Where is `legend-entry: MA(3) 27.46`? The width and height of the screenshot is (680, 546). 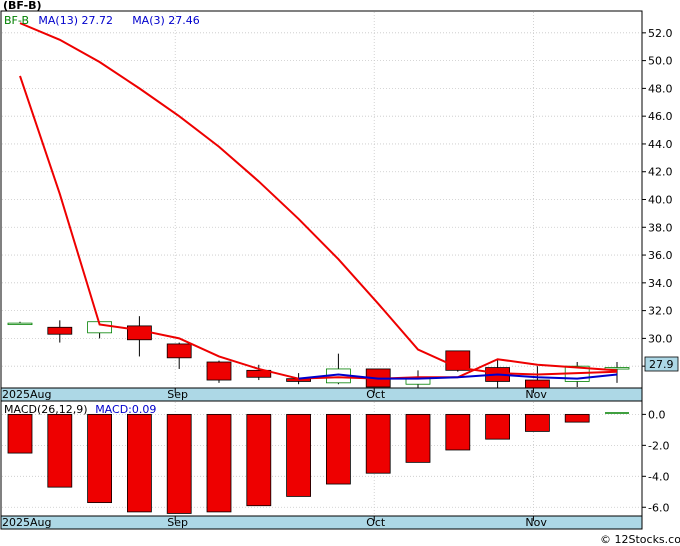 legend-entry: MA(3) 27.46 is located at coordinates (166, 20).